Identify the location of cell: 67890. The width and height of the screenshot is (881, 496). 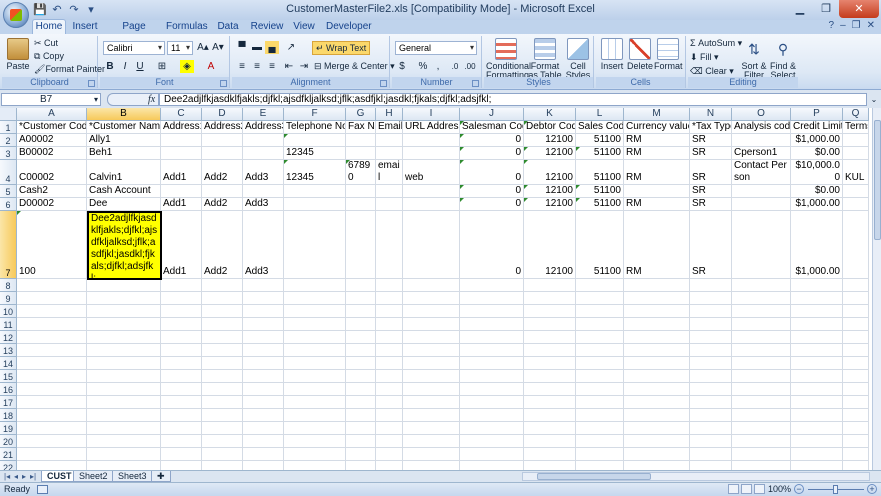
(361, 172).